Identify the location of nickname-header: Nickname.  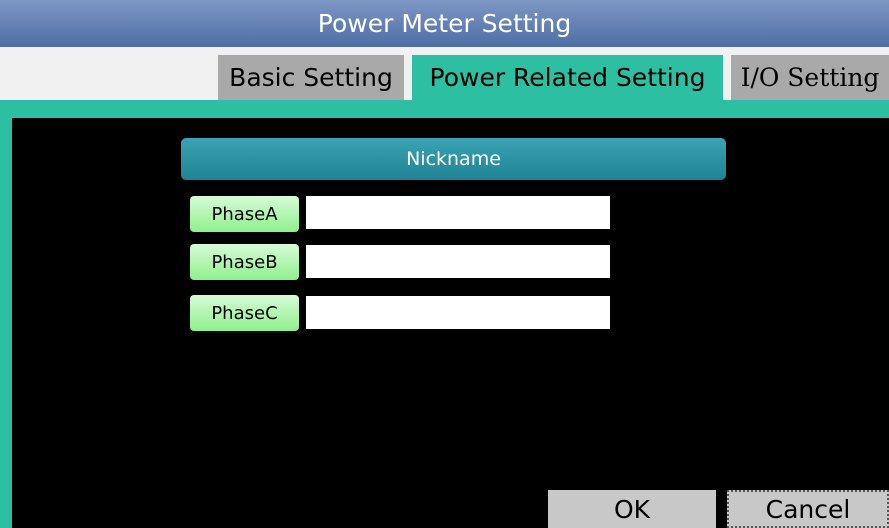
(453, 159).